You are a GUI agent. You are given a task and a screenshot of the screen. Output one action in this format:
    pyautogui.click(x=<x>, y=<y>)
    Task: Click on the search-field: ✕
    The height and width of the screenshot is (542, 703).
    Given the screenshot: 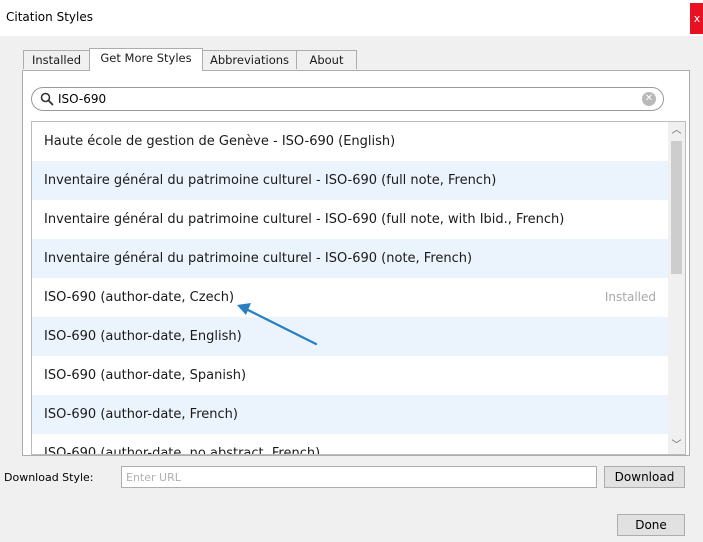 What is the action you would take?
    pyautogui.click(x=347, y=99)
    